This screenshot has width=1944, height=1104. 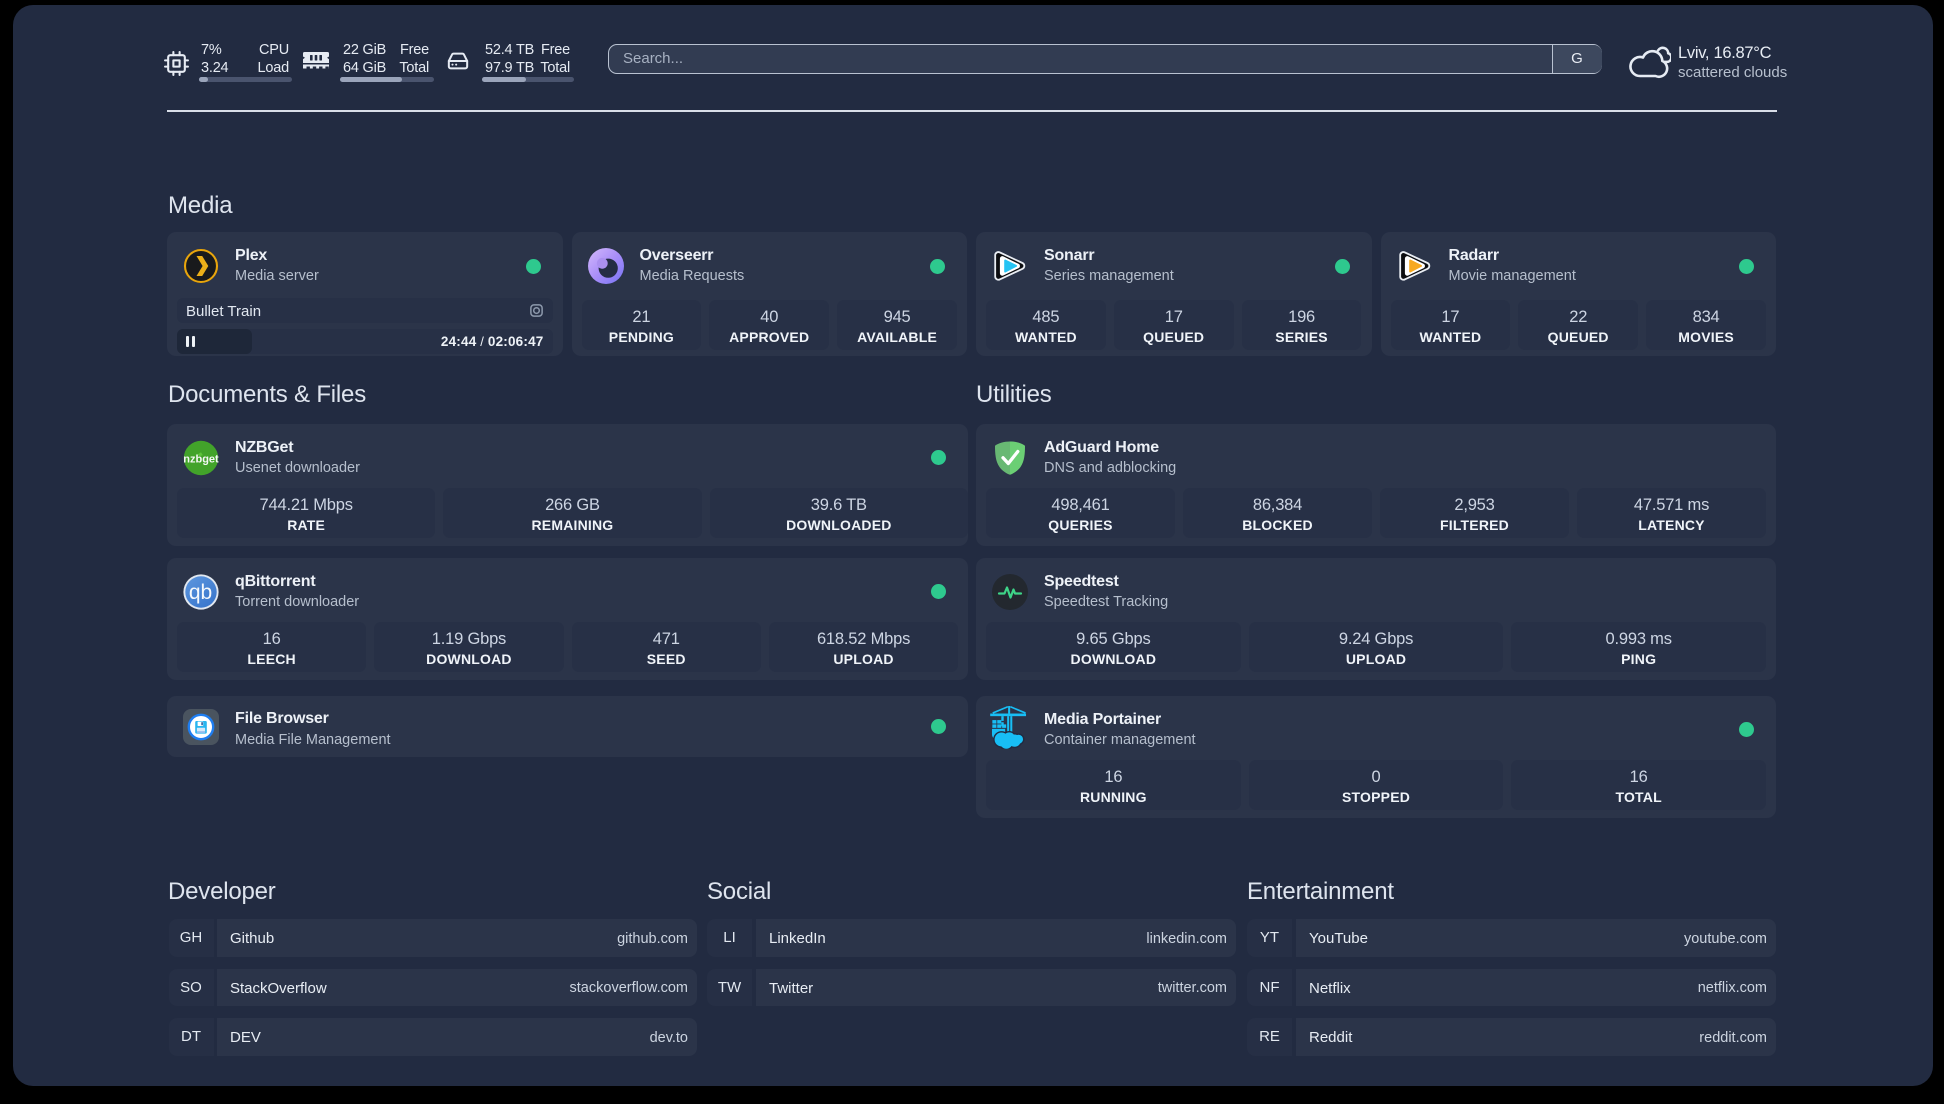 I want to click on svg-text: qb, so click(x=200, y=592).